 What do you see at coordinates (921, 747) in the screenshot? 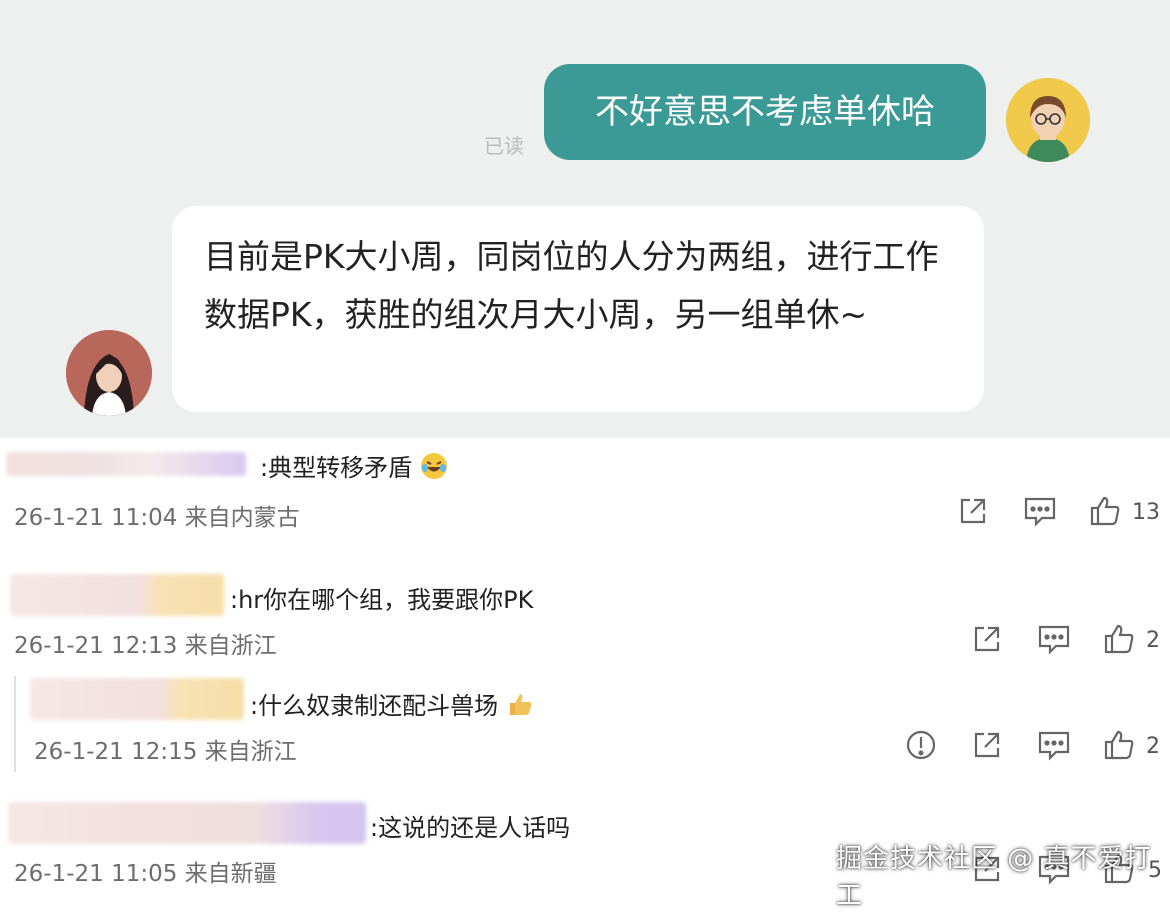
I see `report-icon` at bounding box center [921, 747].